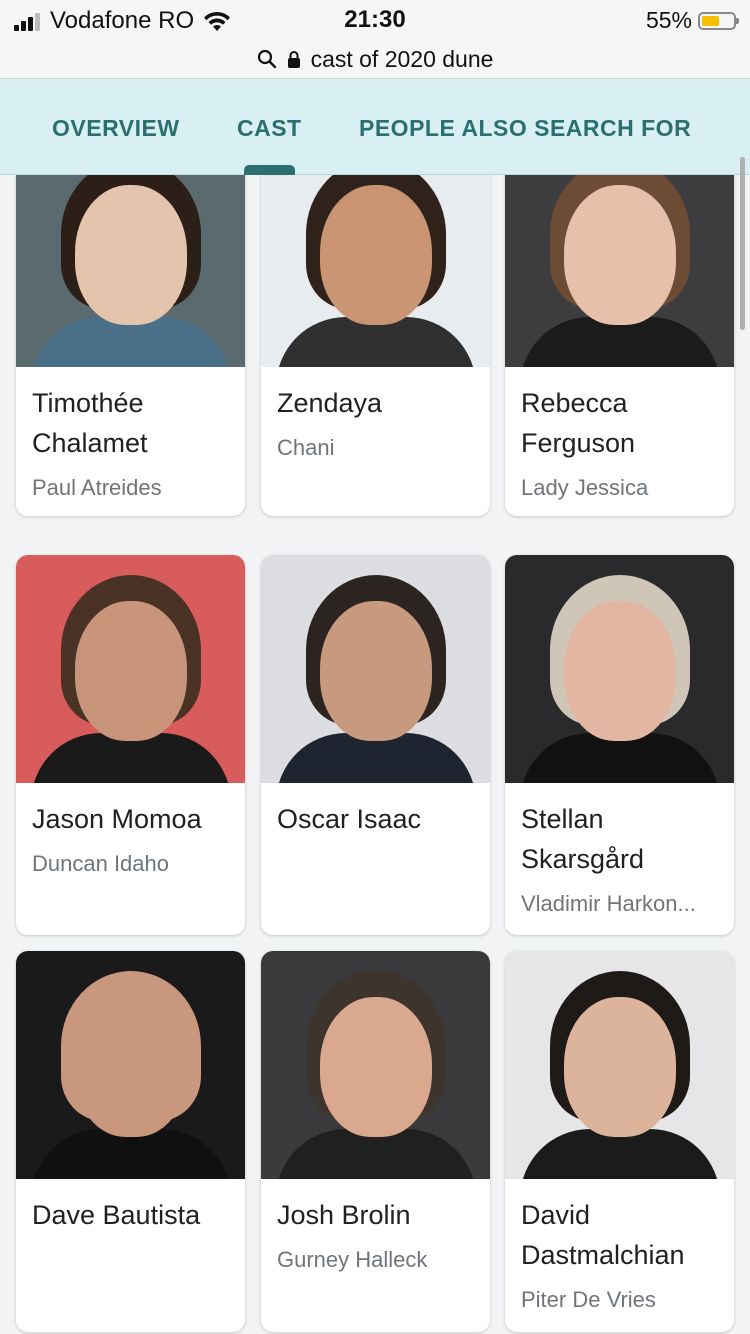 The height and width of the screenshot is (1334, 750). I want to click on url-text: cast of 2020 dune, so click(402, 58).